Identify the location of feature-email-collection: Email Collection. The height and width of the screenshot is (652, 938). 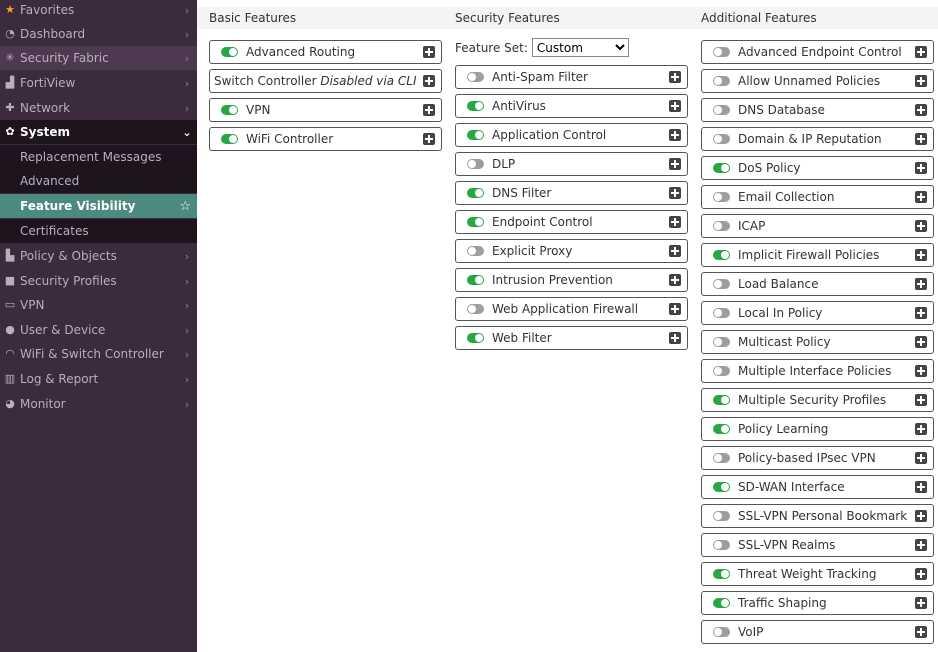
(817, 197).